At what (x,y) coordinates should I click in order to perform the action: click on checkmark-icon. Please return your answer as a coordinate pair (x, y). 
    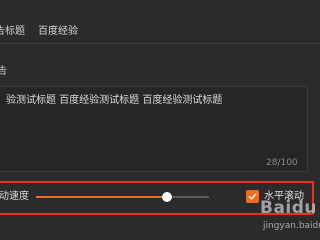
    Looking at the image, I should click on (252, 196).